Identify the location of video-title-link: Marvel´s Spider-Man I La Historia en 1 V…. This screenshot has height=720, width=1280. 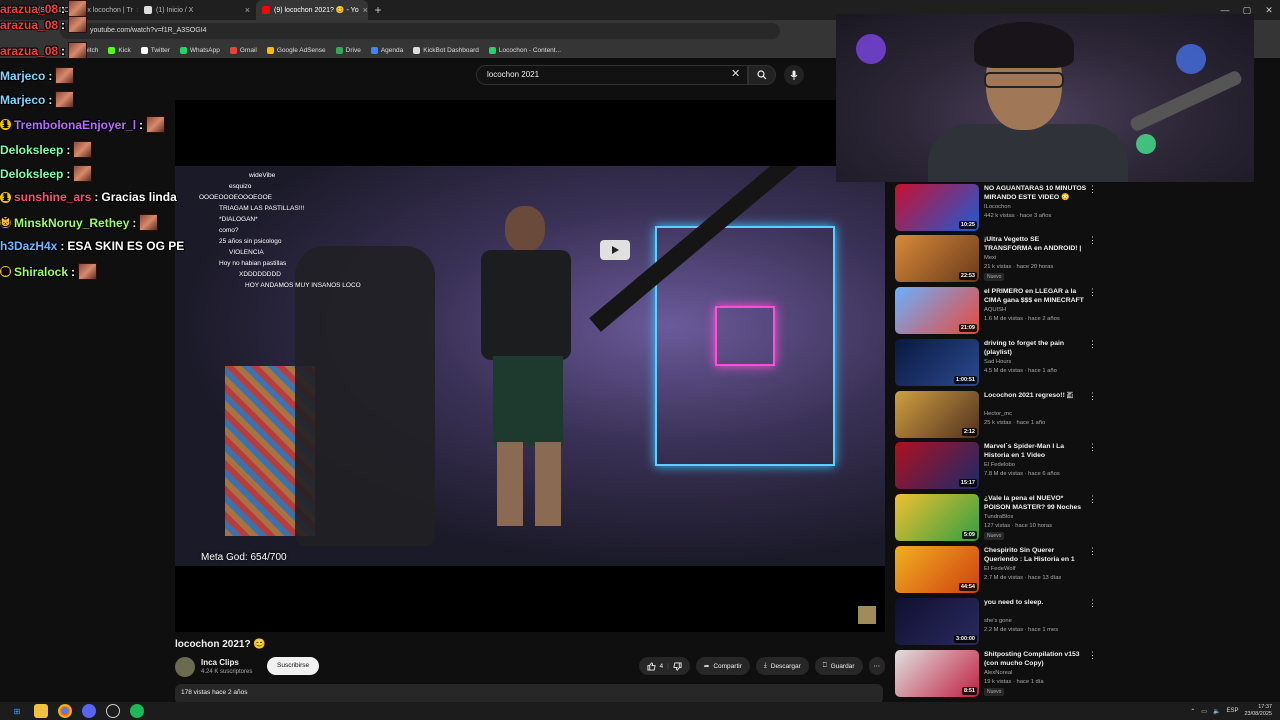
(1036, 451).